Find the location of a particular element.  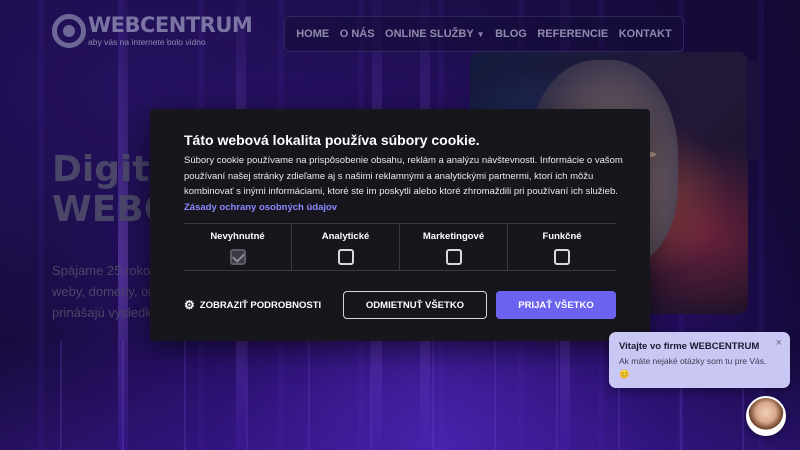

accept-all-button: PRIJAŤ VŠETKO is located at coordinates (556, 305).